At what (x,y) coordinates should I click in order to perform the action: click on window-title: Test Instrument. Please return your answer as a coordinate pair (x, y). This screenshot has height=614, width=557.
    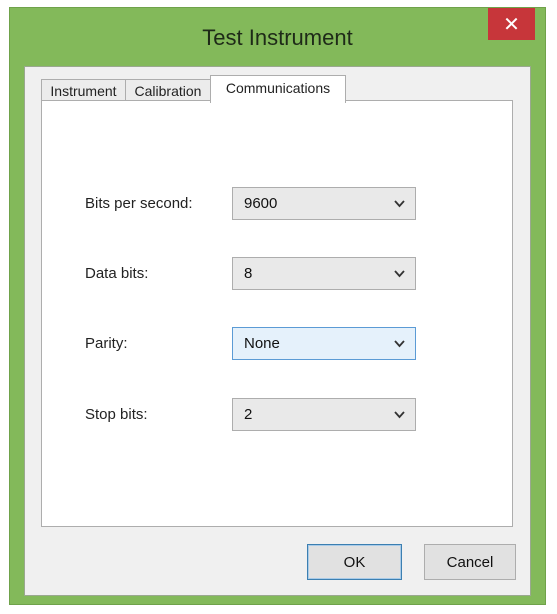
    Looking at the image, I should click on (277, 37).